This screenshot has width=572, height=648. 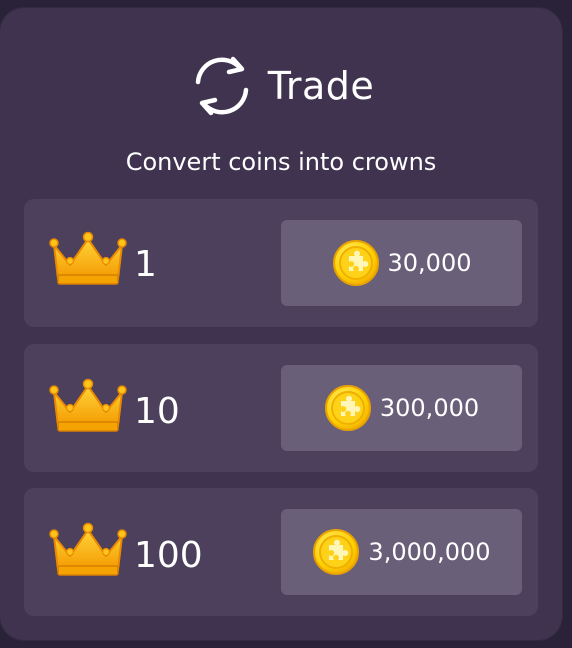 What do you see at coordinates (429, 552) in the screenshot?
I see `coin-price: 3,000,000` at bounding box center [429, 552].